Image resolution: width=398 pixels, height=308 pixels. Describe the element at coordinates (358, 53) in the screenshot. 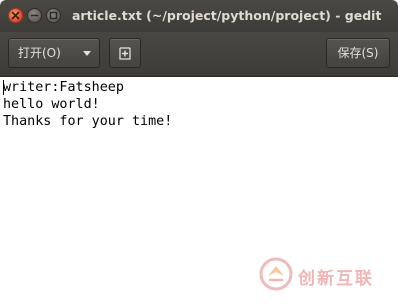

I see `save-button: 保存(S)` at that location.